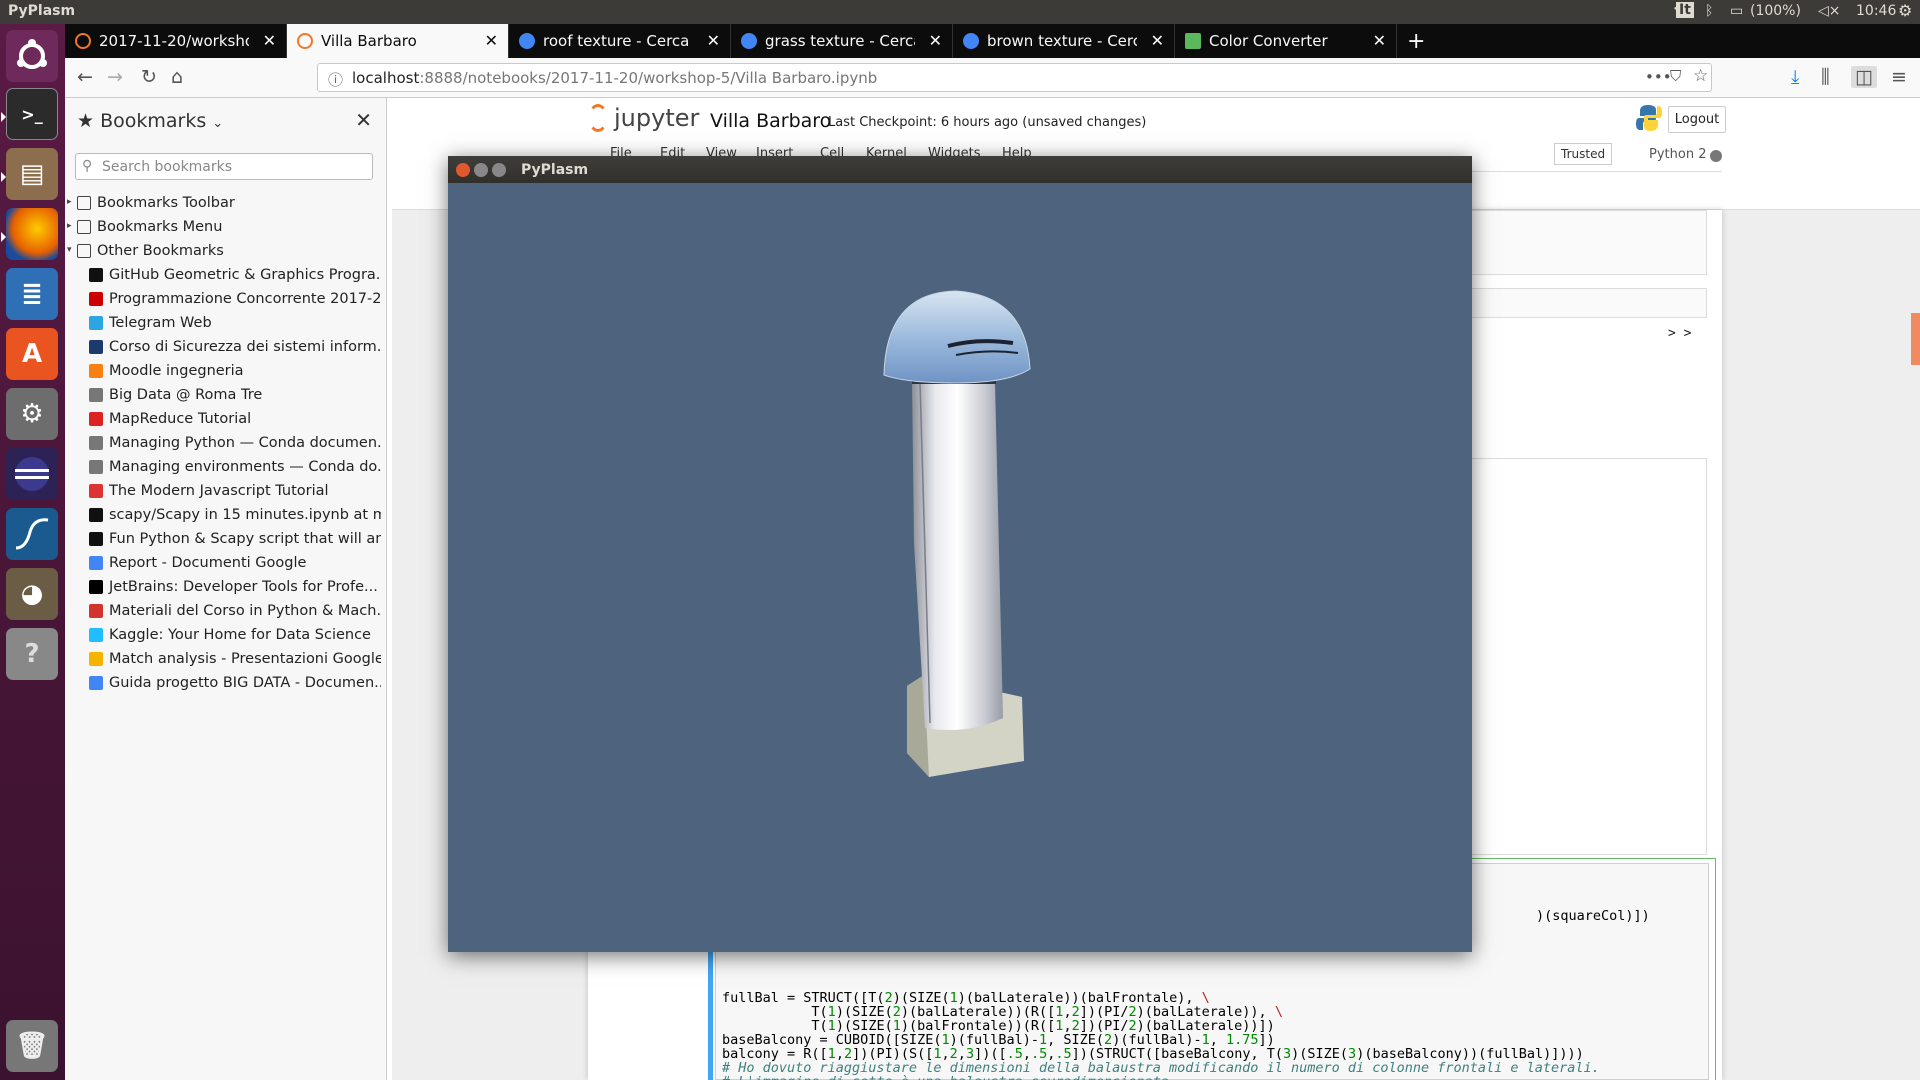 This screenshot has height=1080, width=1920. I want to click on close-window-icon, so click(463, 170).